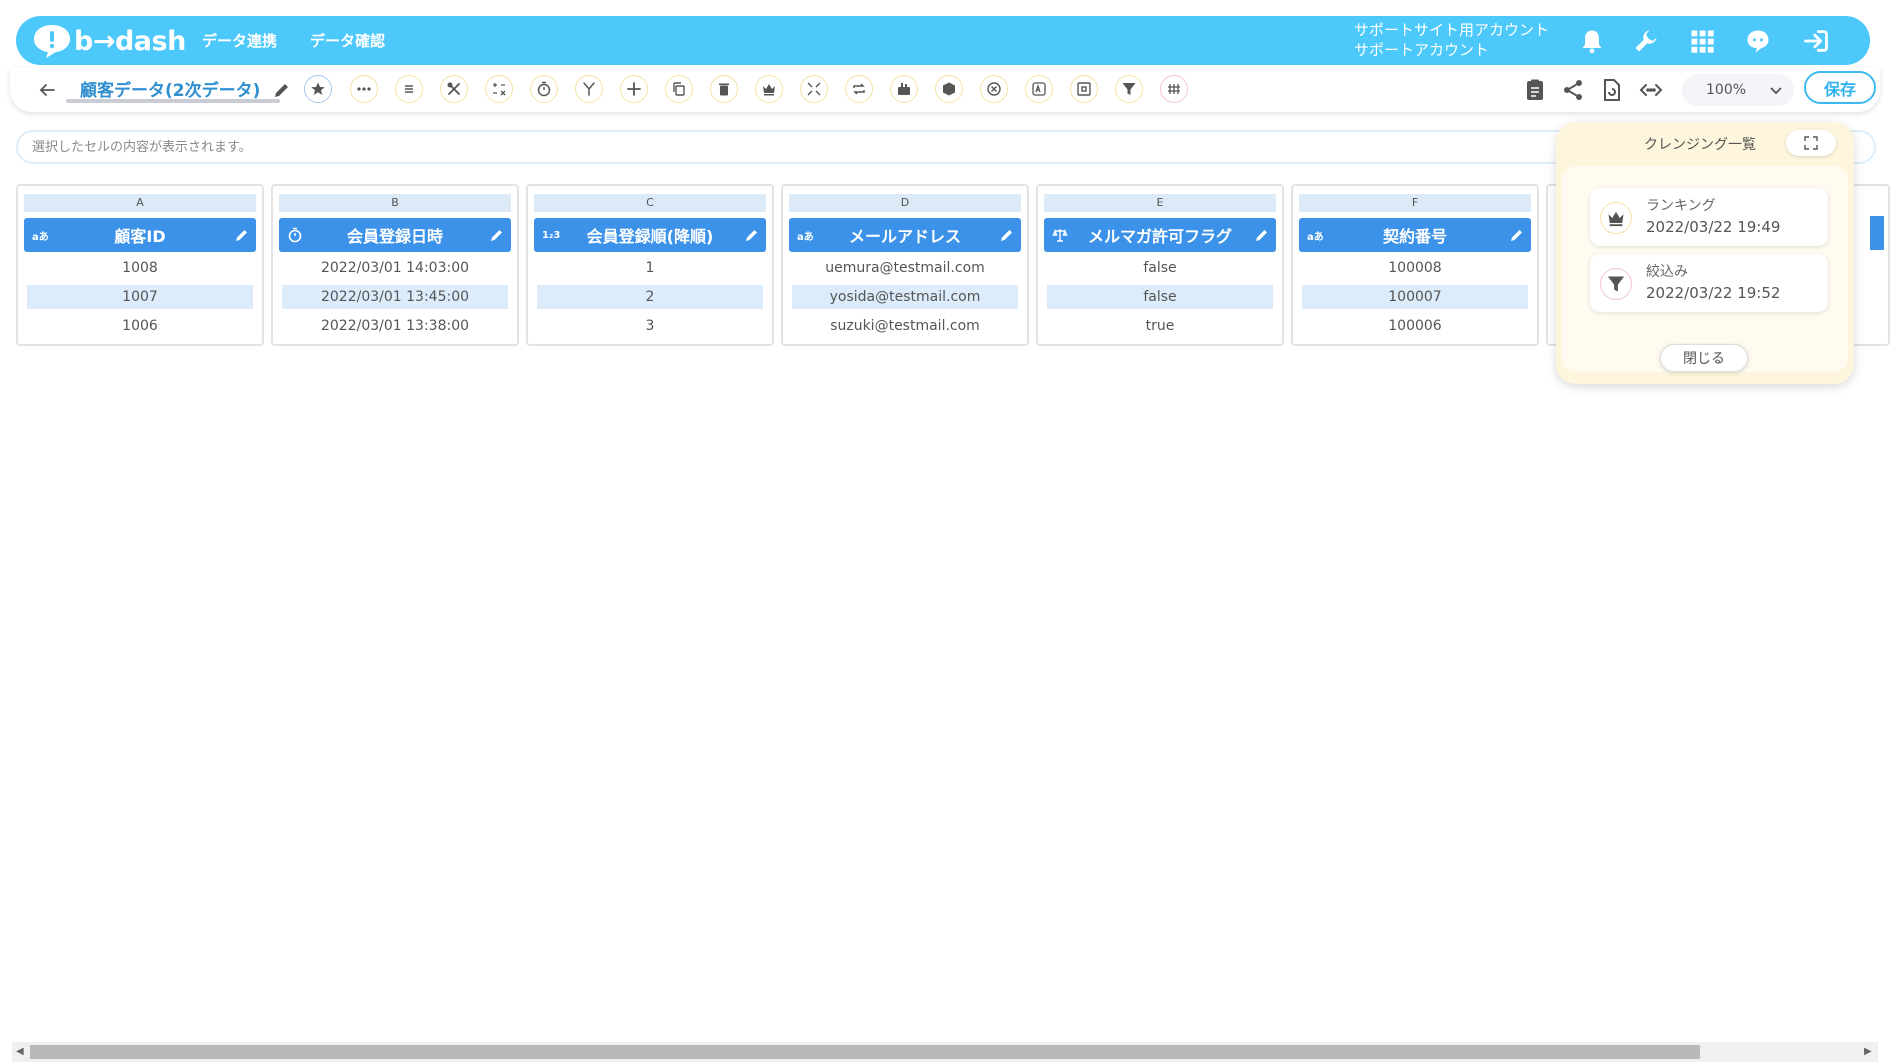 This screenshot has width=1890, height=1063. What do you see at coordinates (1713, 227) in the screenshot?
I see `history-item-time: 2022/03/22 19:49` at bounding box center [1713, 227].